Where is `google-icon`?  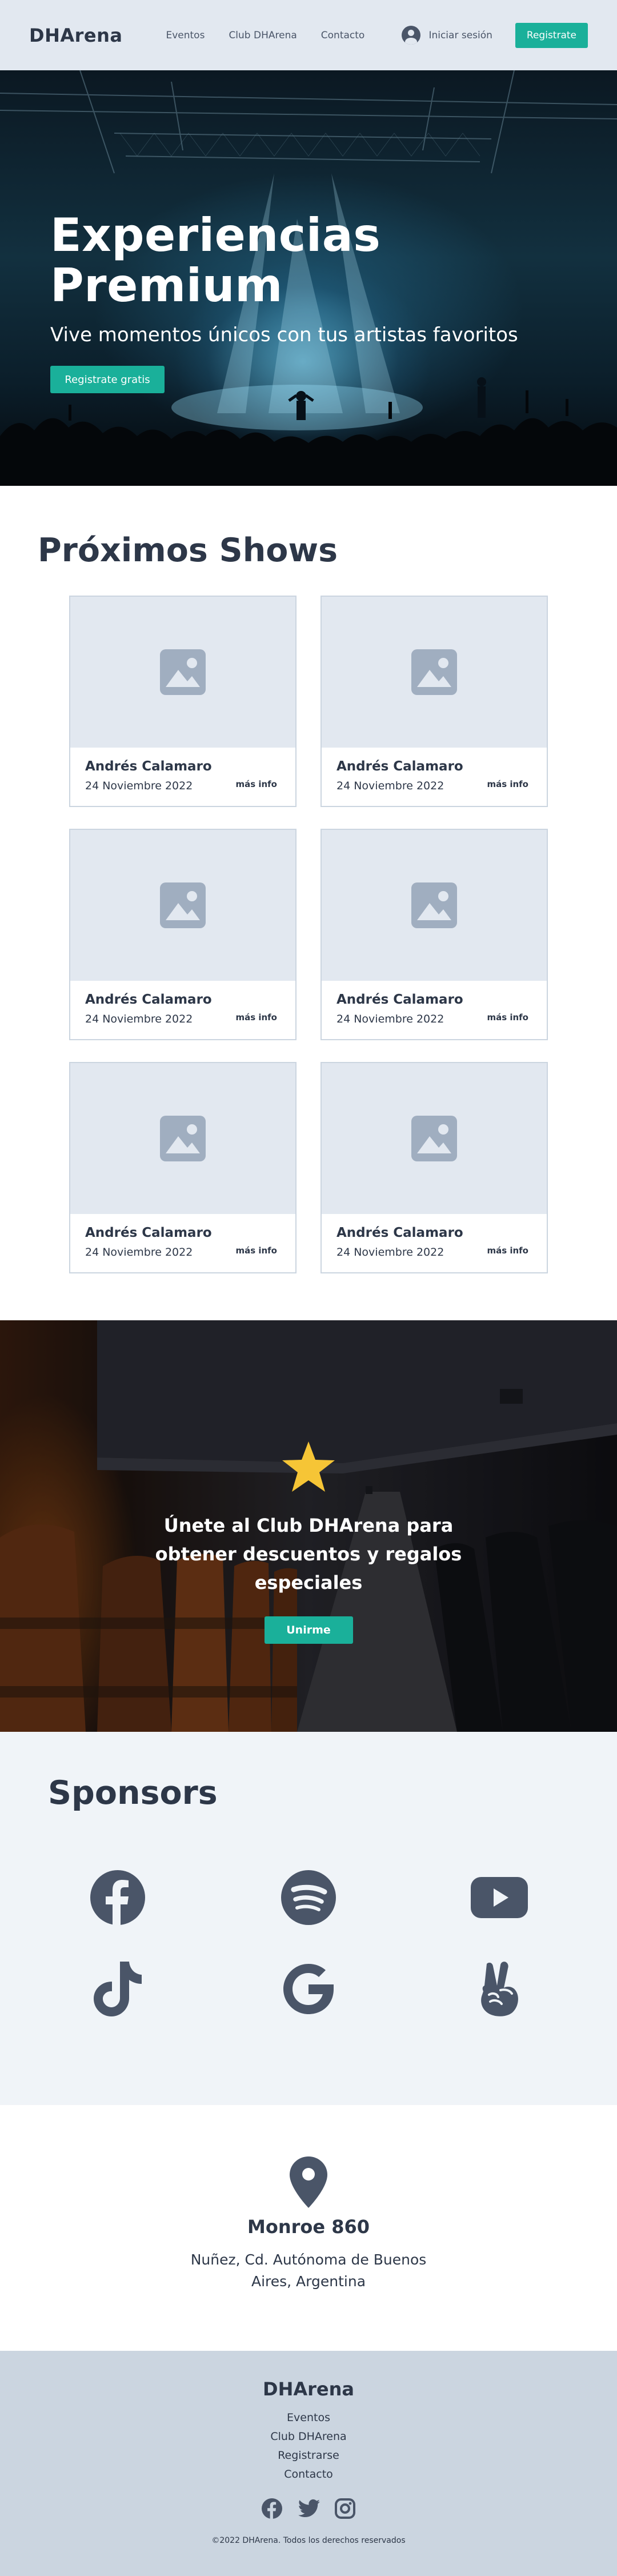 google-icon is located at coordinates (308, 1989).